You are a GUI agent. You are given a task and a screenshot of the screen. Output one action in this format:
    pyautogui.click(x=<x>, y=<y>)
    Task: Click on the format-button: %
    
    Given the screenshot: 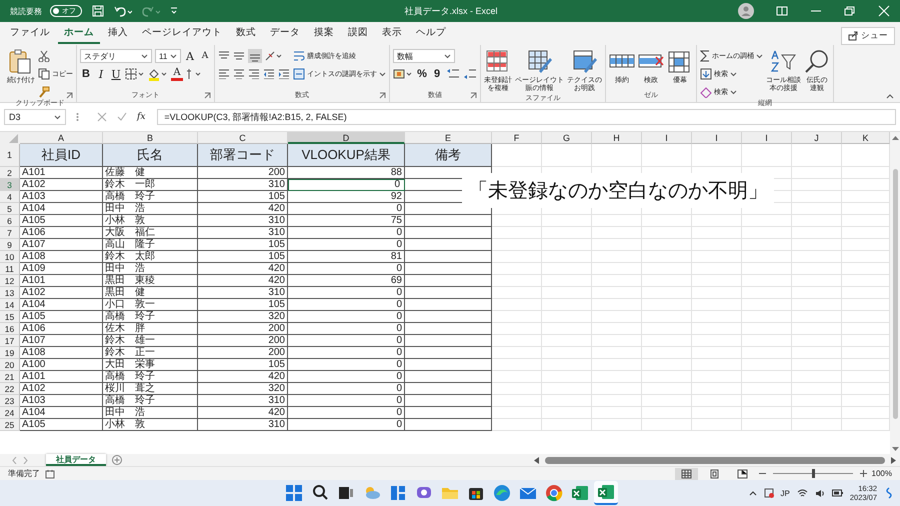 What is the action you would take?
    pyautogui.click(x=422, y=74)
    